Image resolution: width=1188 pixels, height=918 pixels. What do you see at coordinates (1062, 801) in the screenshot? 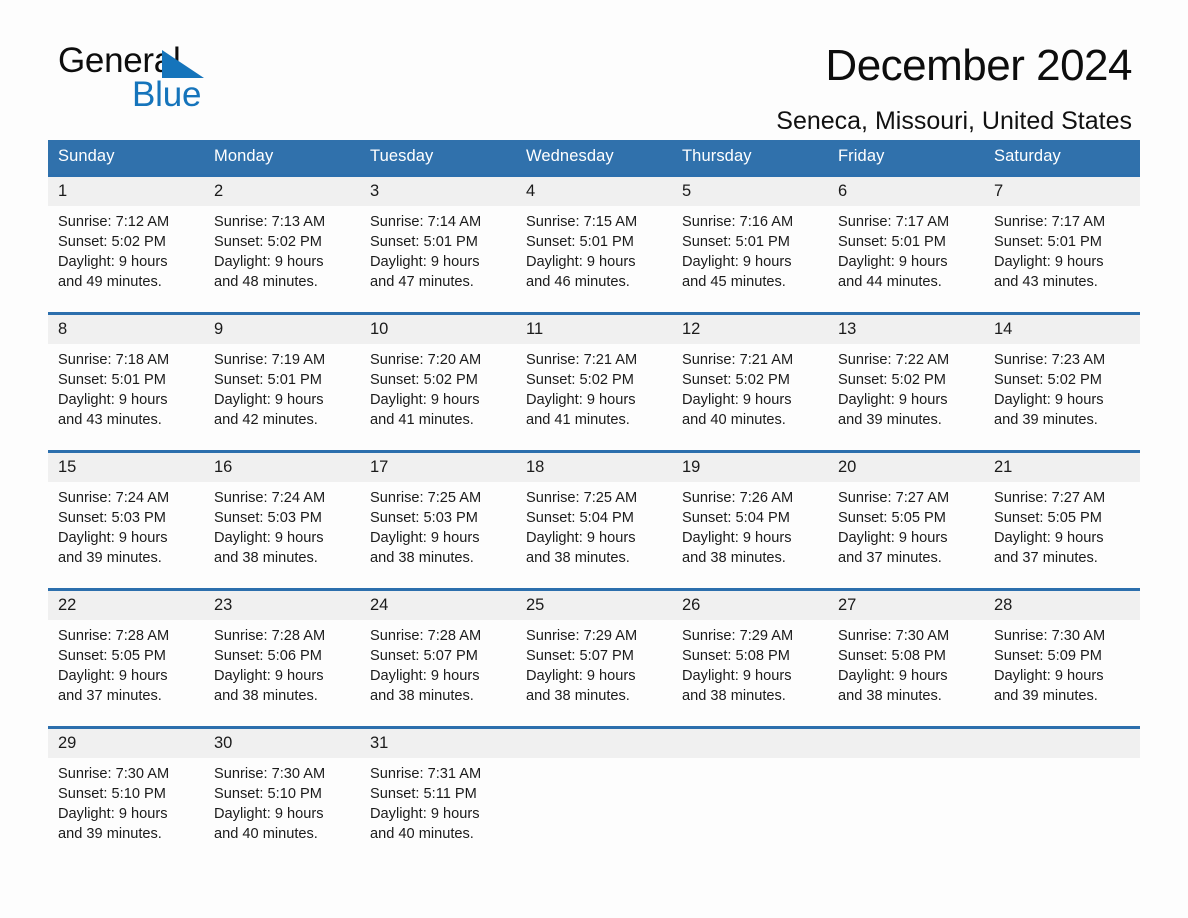
I see `day-cell-empty` at bounding box center [1062, 801].